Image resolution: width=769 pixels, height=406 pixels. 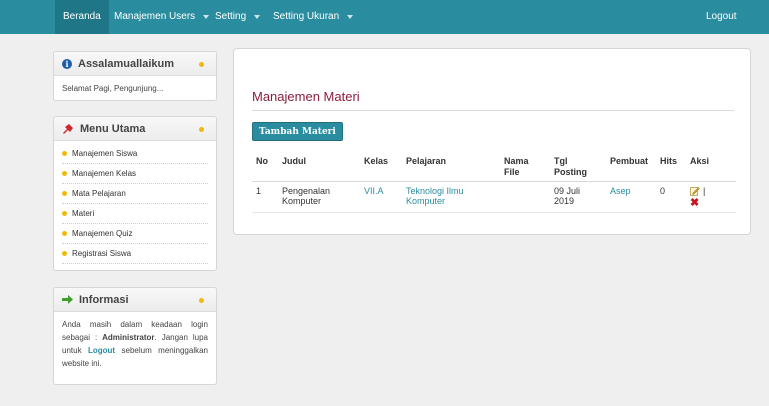 What do you see at coordinates (711, 197) in the screenshot?
I see `cell-aksi: | ✖` at bounding box center [711, 197].